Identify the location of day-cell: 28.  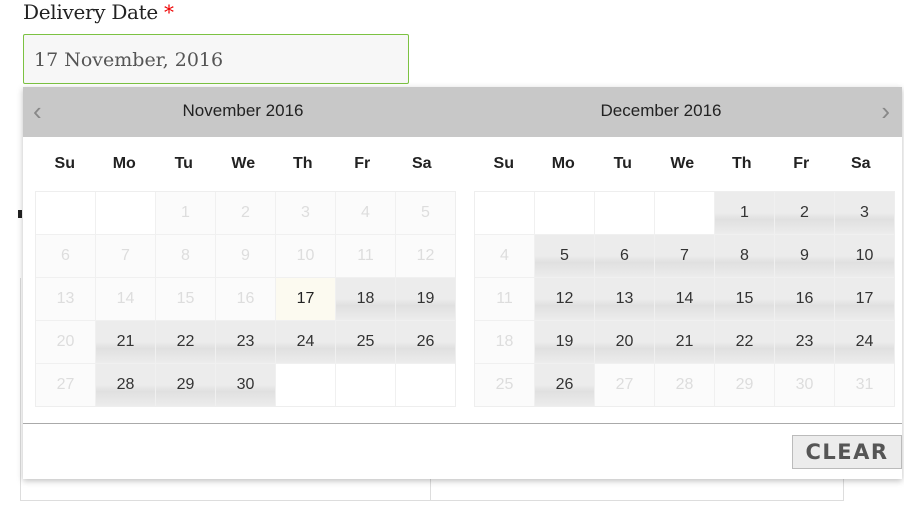
(125, 385).